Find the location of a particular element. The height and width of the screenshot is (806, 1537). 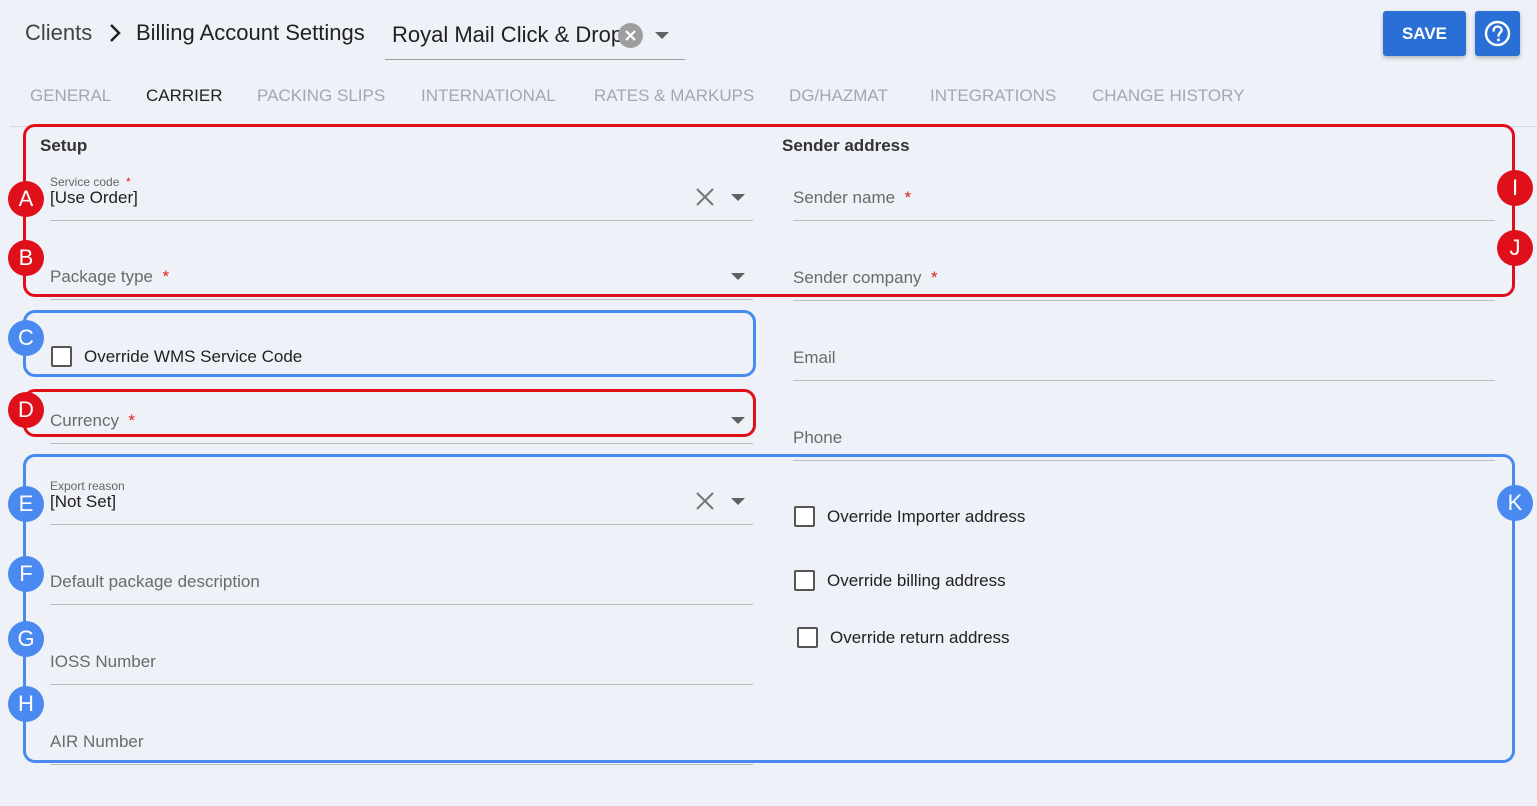

service-code-value: [Use Order] is located at coordinates (94, 197).